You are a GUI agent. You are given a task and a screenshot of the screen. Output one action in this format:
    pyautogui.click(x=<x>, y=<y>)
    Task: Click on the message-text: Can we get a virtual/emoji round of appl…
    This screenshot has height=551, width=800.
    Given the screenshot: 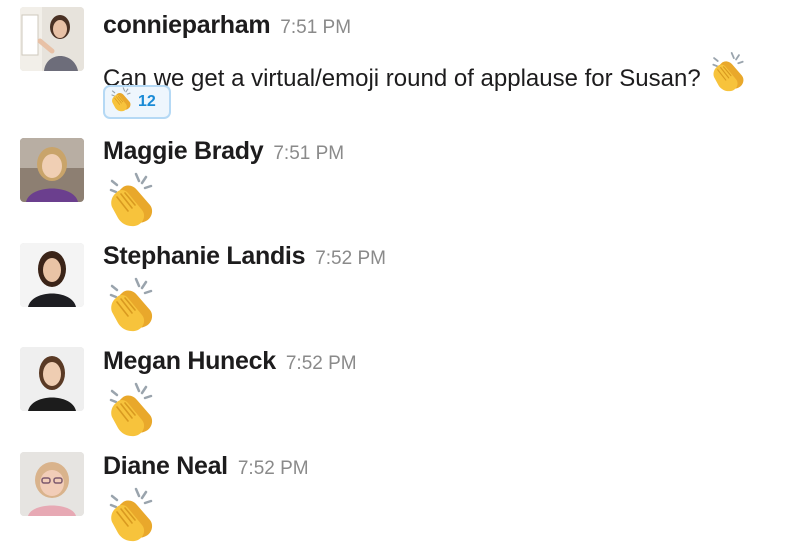 What is the action you would take?
    pyautogui.click(x=425, y=67)
    